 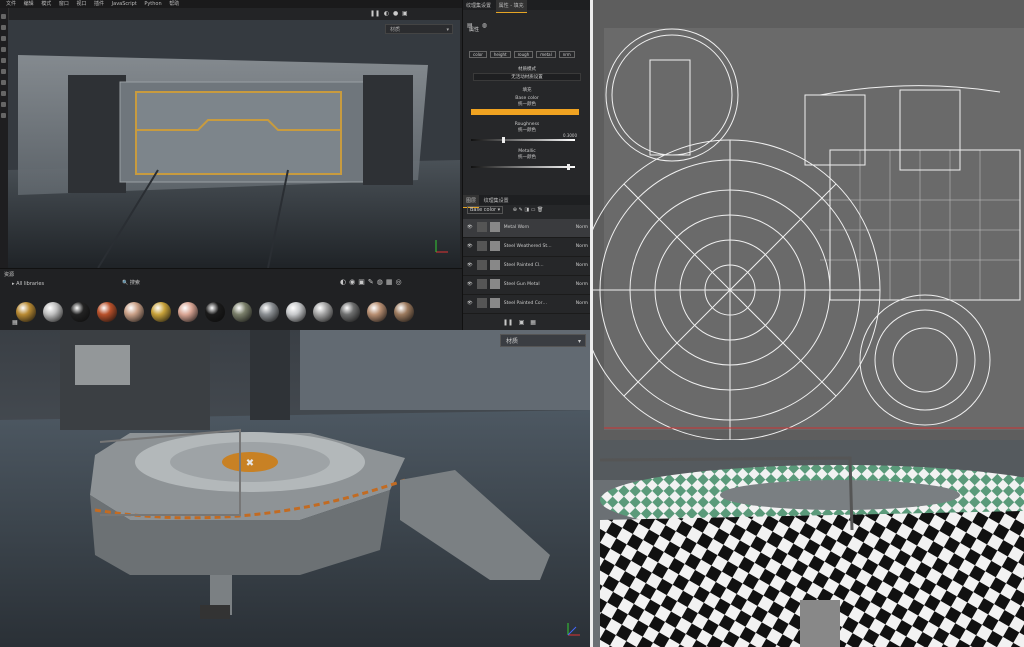 I want to click on material-thumbnail-skin, so click(x=134, y=312).